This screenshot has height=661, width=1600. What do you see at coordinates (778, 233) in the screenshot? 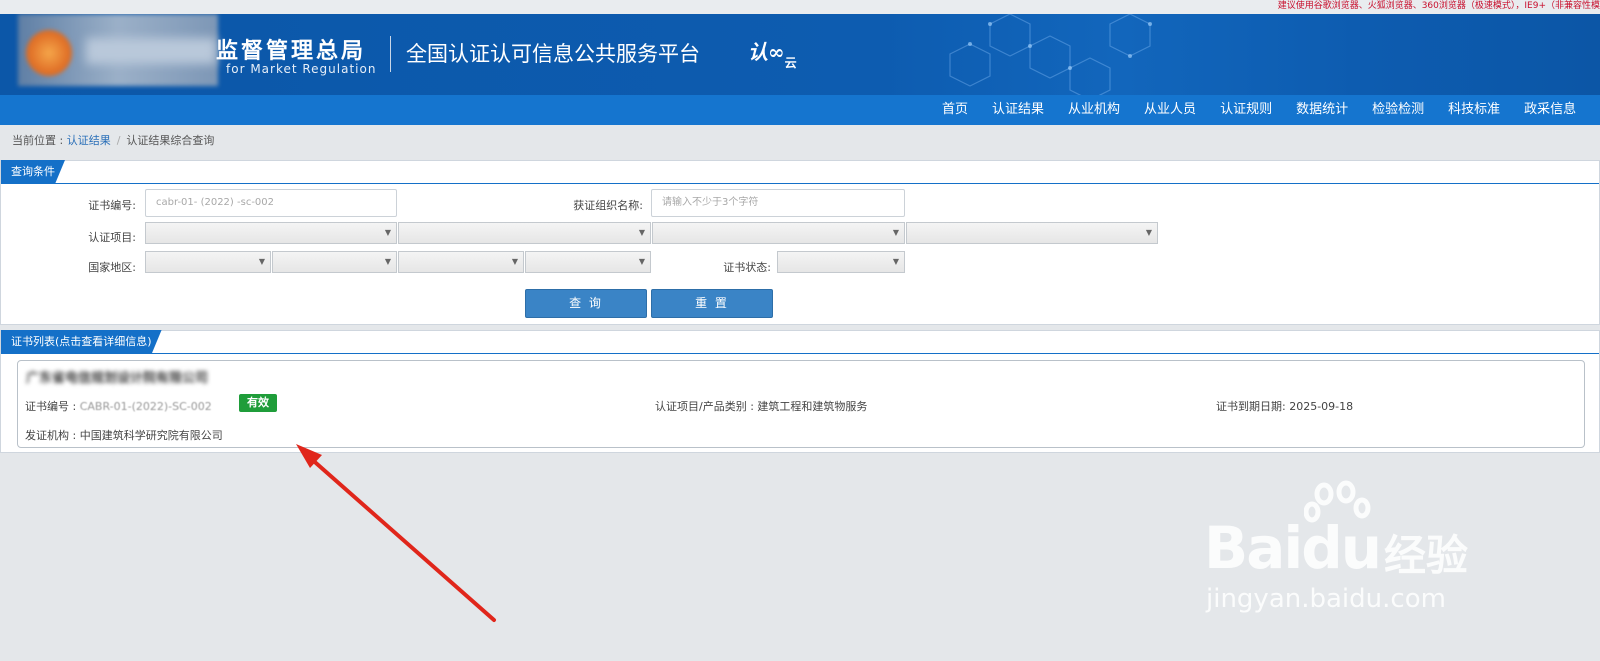
I see `project-select-3: ▼` at bounding box center [778, 233].